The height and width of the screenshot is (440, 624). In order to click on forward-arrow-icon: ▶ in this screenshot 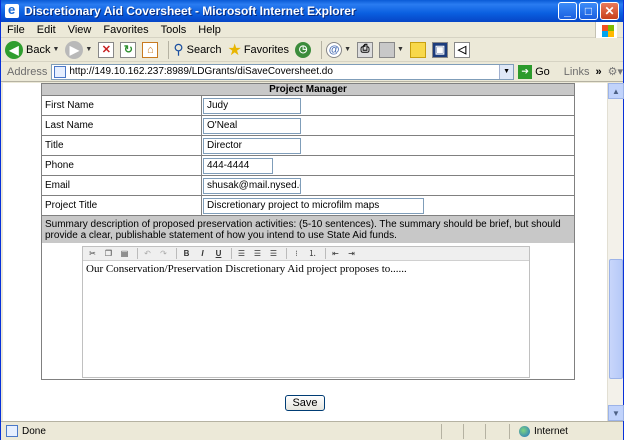, I will do `click(74, 49)`.